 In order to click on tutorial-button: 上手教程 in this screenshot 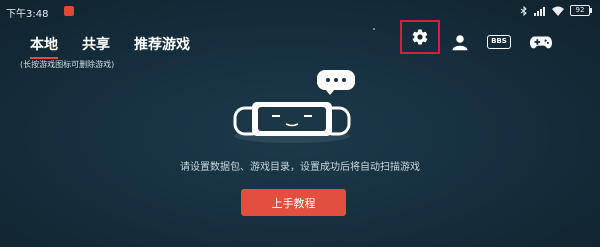, I will do `click(293, 202)`.